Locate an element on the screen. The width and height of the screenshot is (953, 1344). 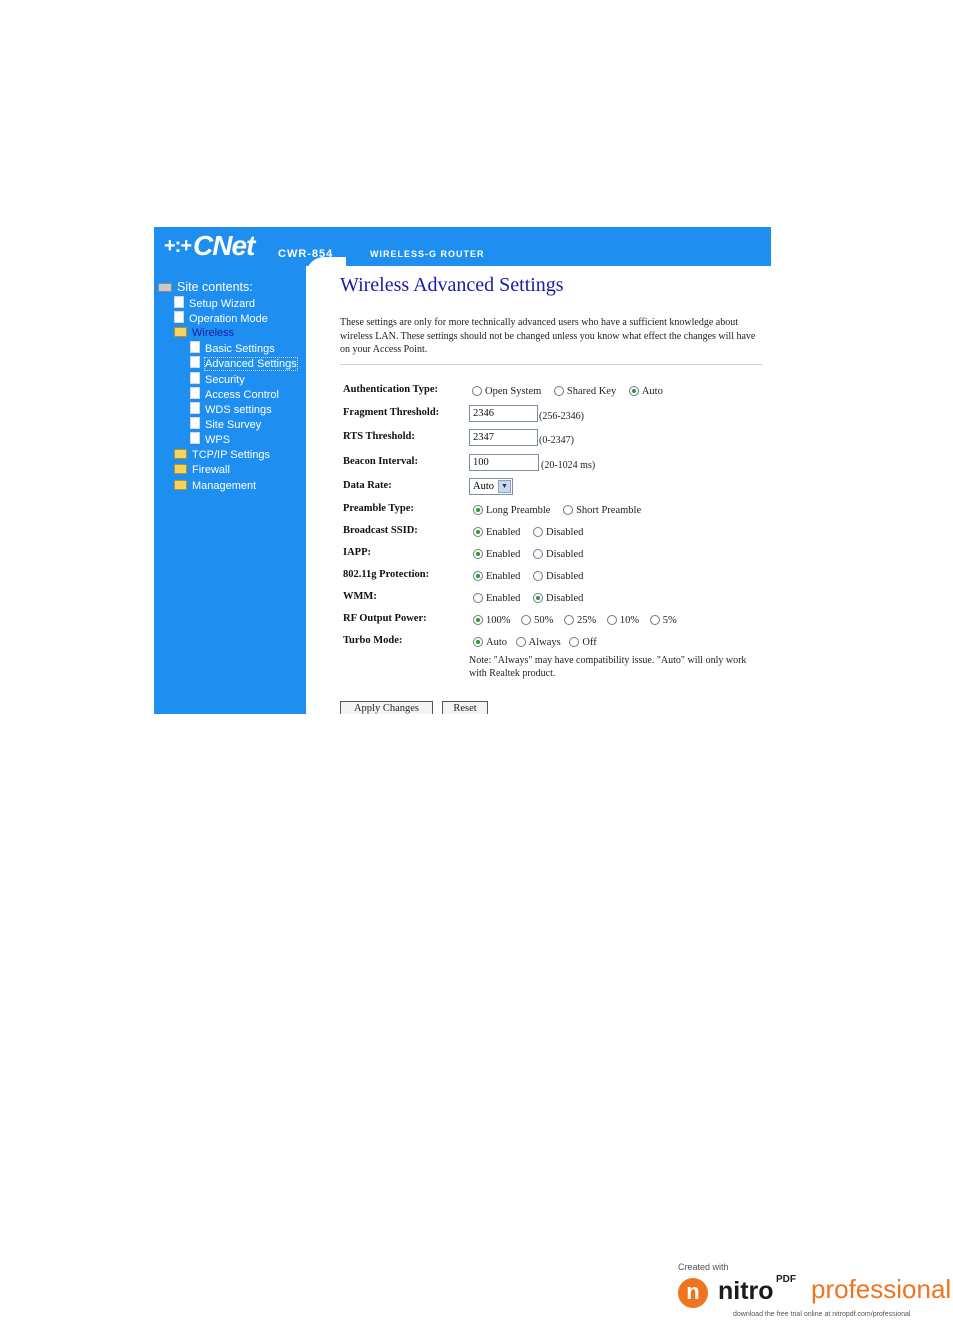
broadcast-ssid-label: Broadcast SSID: is located at coordinates (380, 530).